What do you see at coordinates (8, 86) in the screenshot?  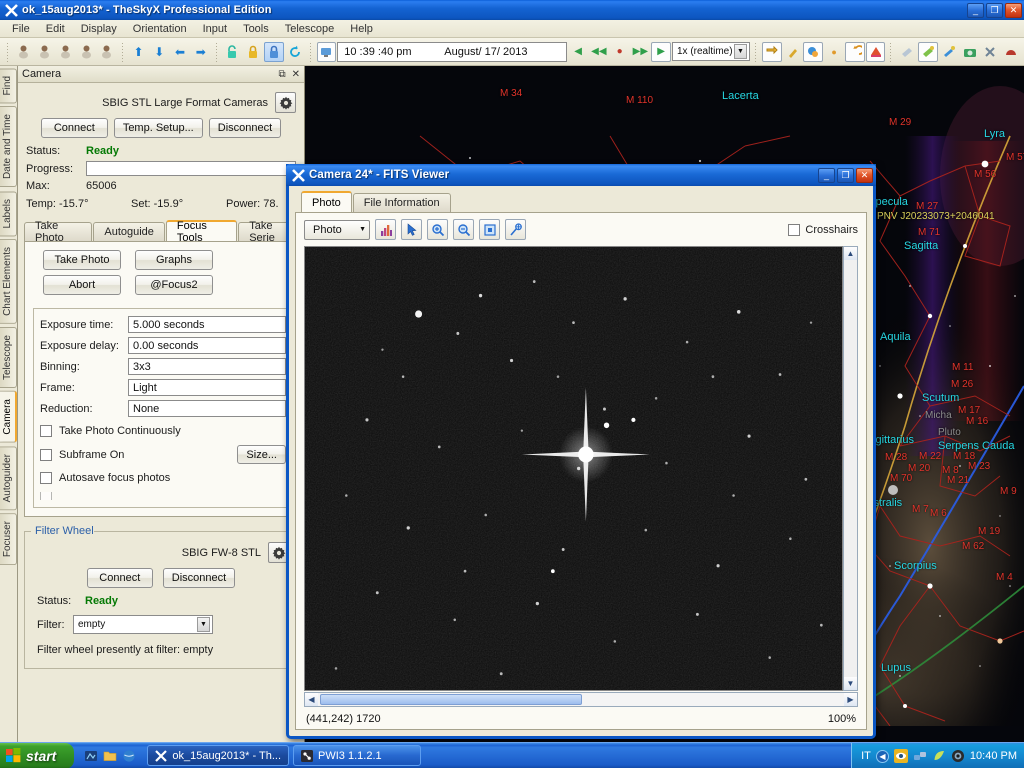 I see `sidebar-item-find: Find` at bounding box center [8, 86].